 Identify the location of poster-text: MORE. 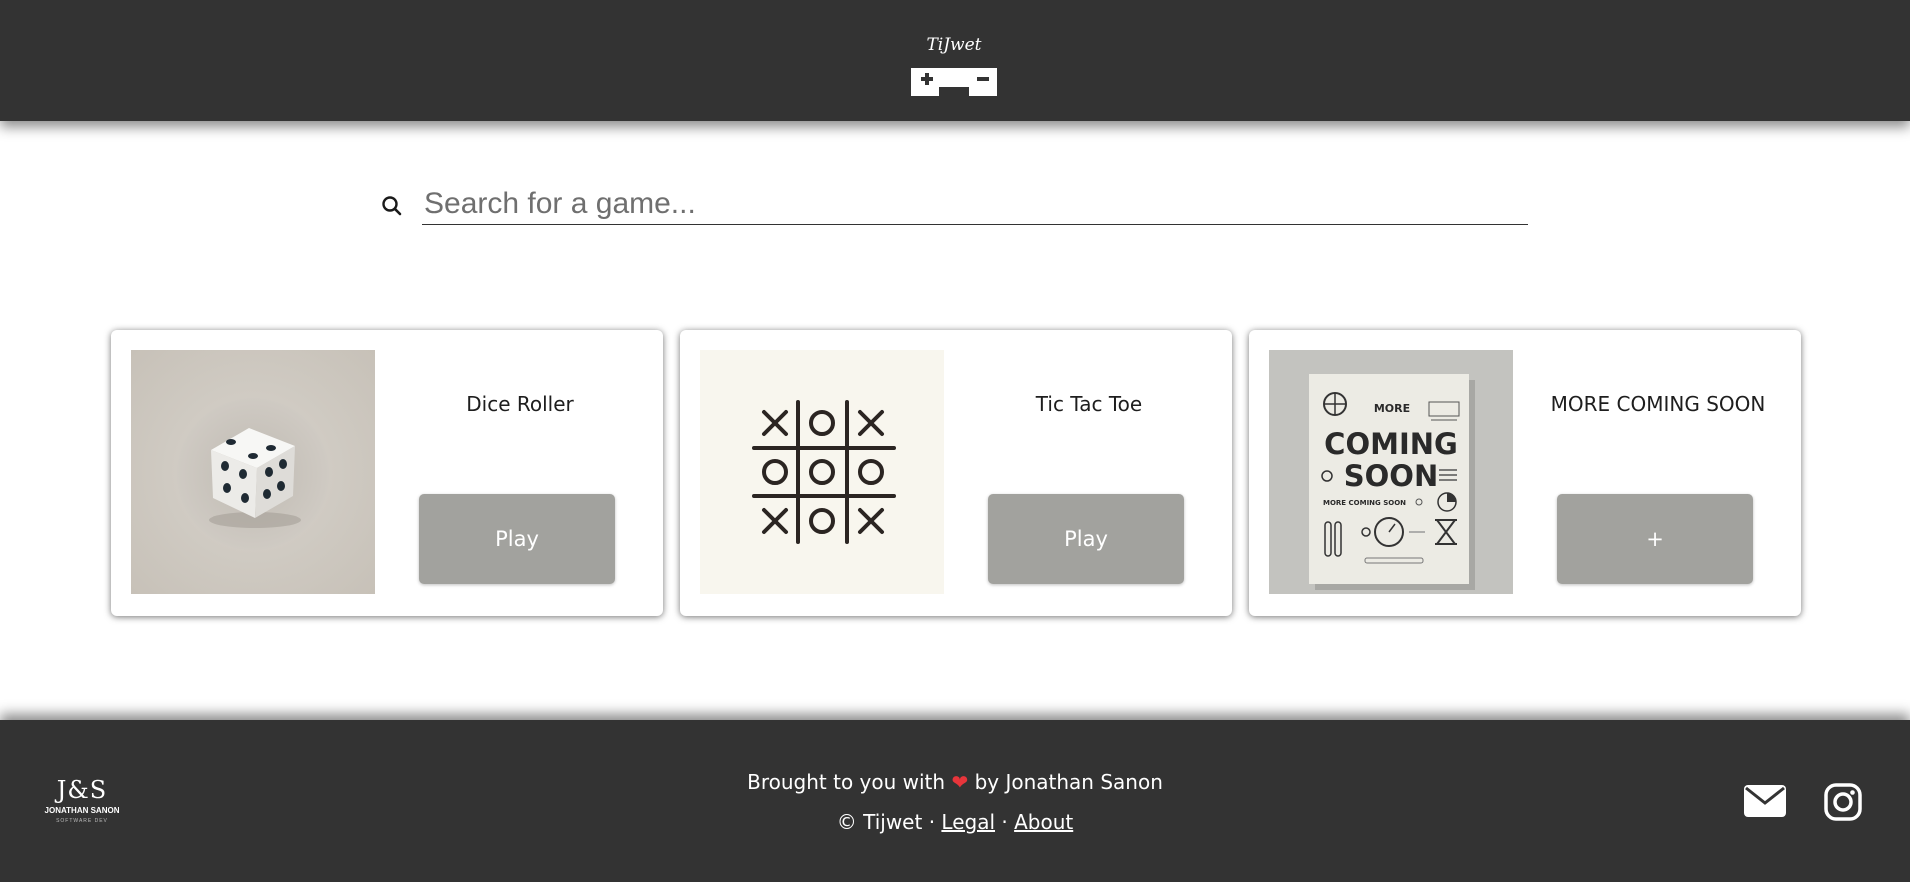
(1392, 408).